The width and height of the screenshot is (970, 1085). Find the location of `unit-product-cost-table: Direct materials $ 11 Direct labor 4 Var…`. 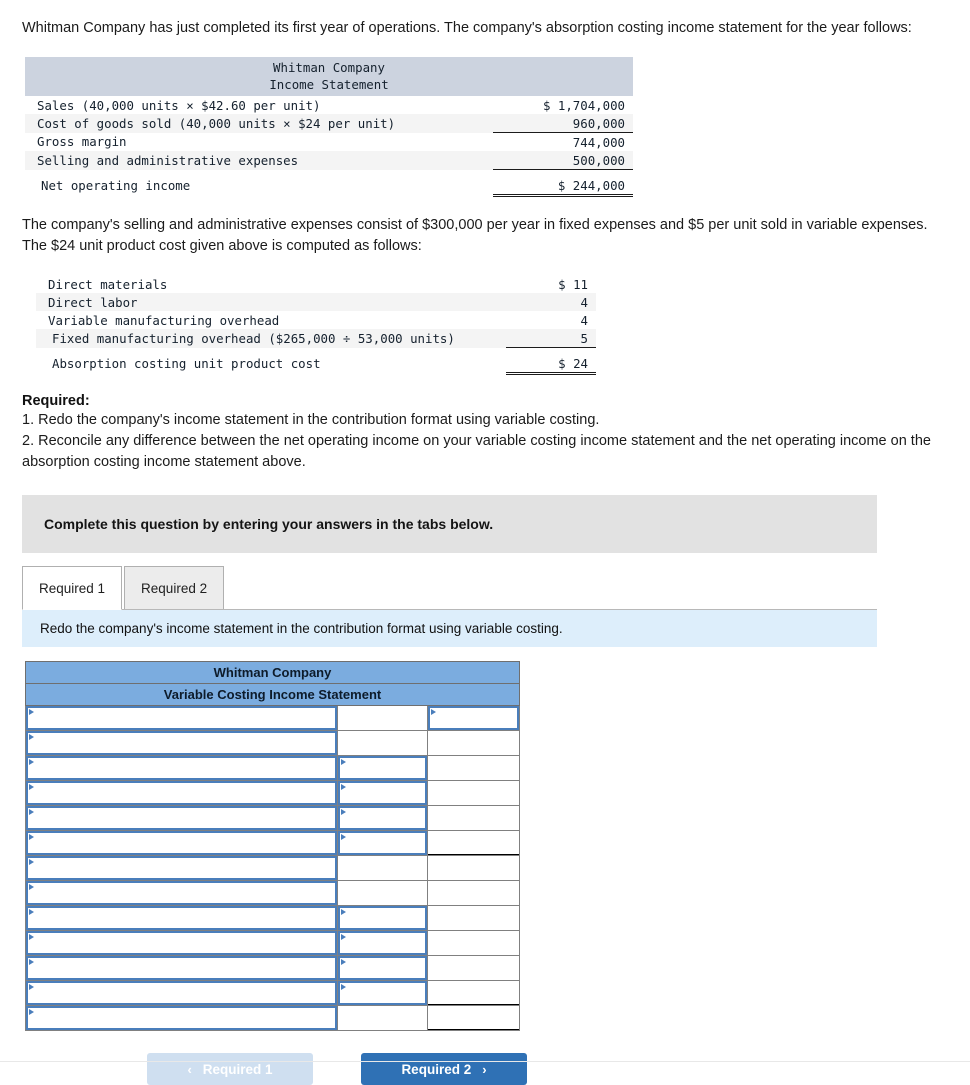

unit-product-cost-table: Direct materials $ 11 Direct labor 4 Var… is located at coordinates (316, 325).